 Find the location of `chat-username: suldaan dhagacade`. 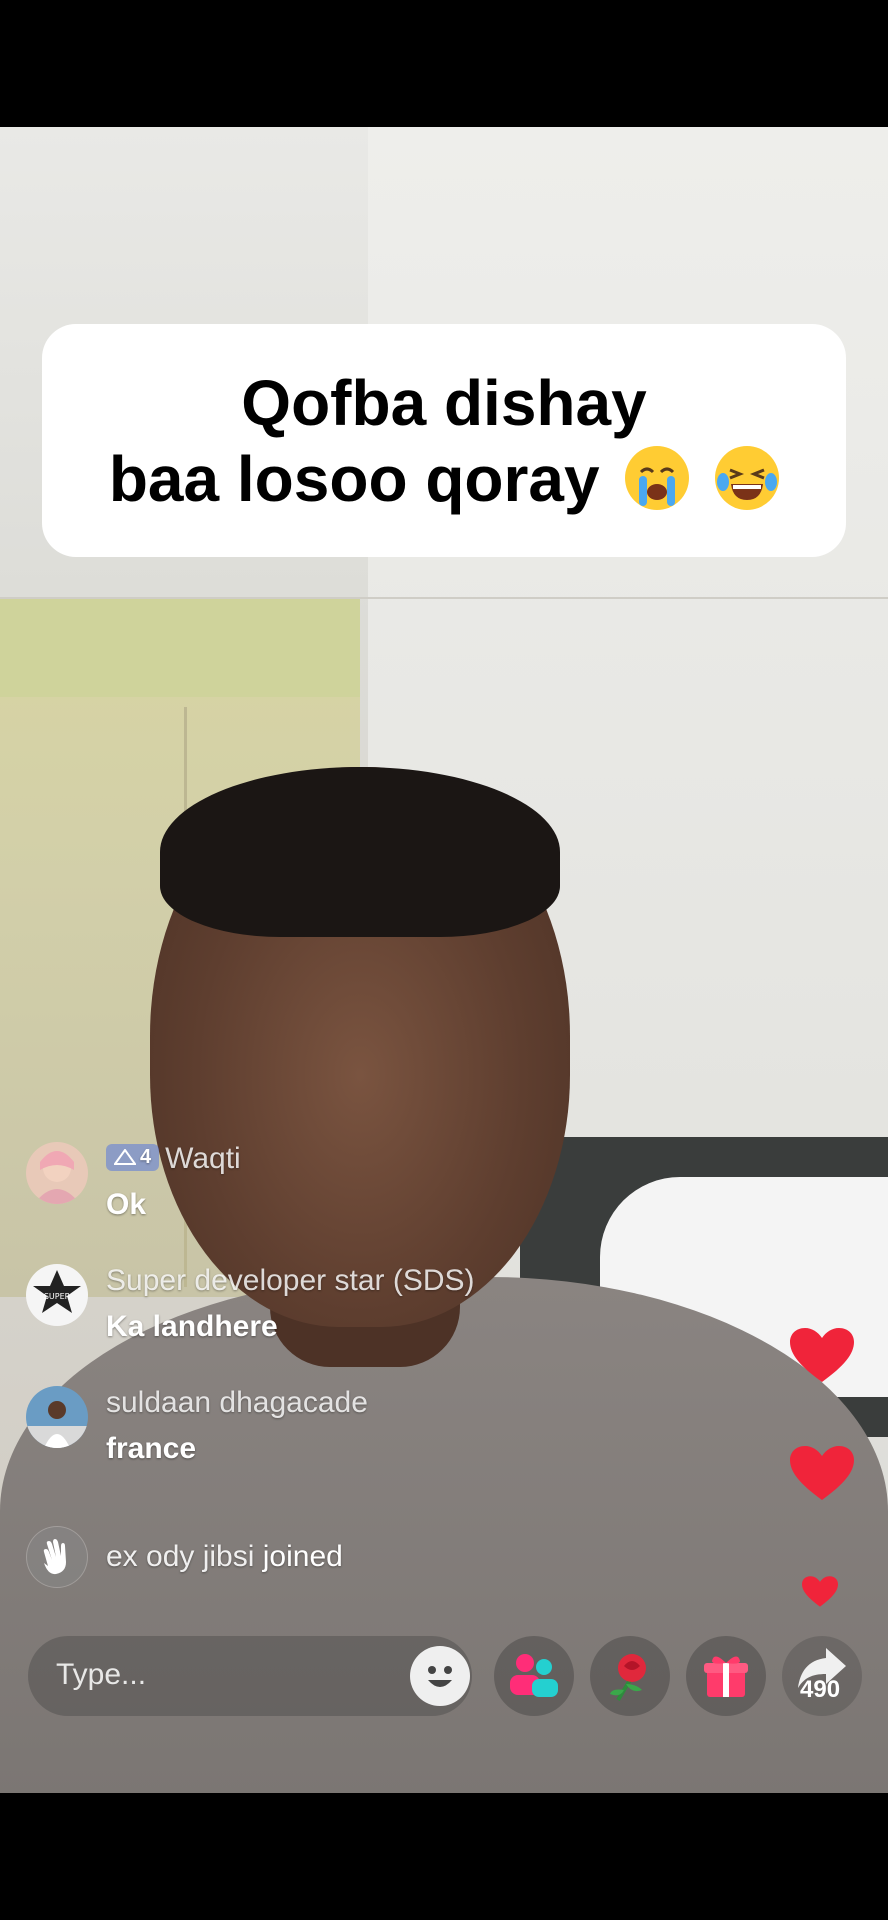

chat-username: suldaan dhagacade is located at coordinates (237, 1402).